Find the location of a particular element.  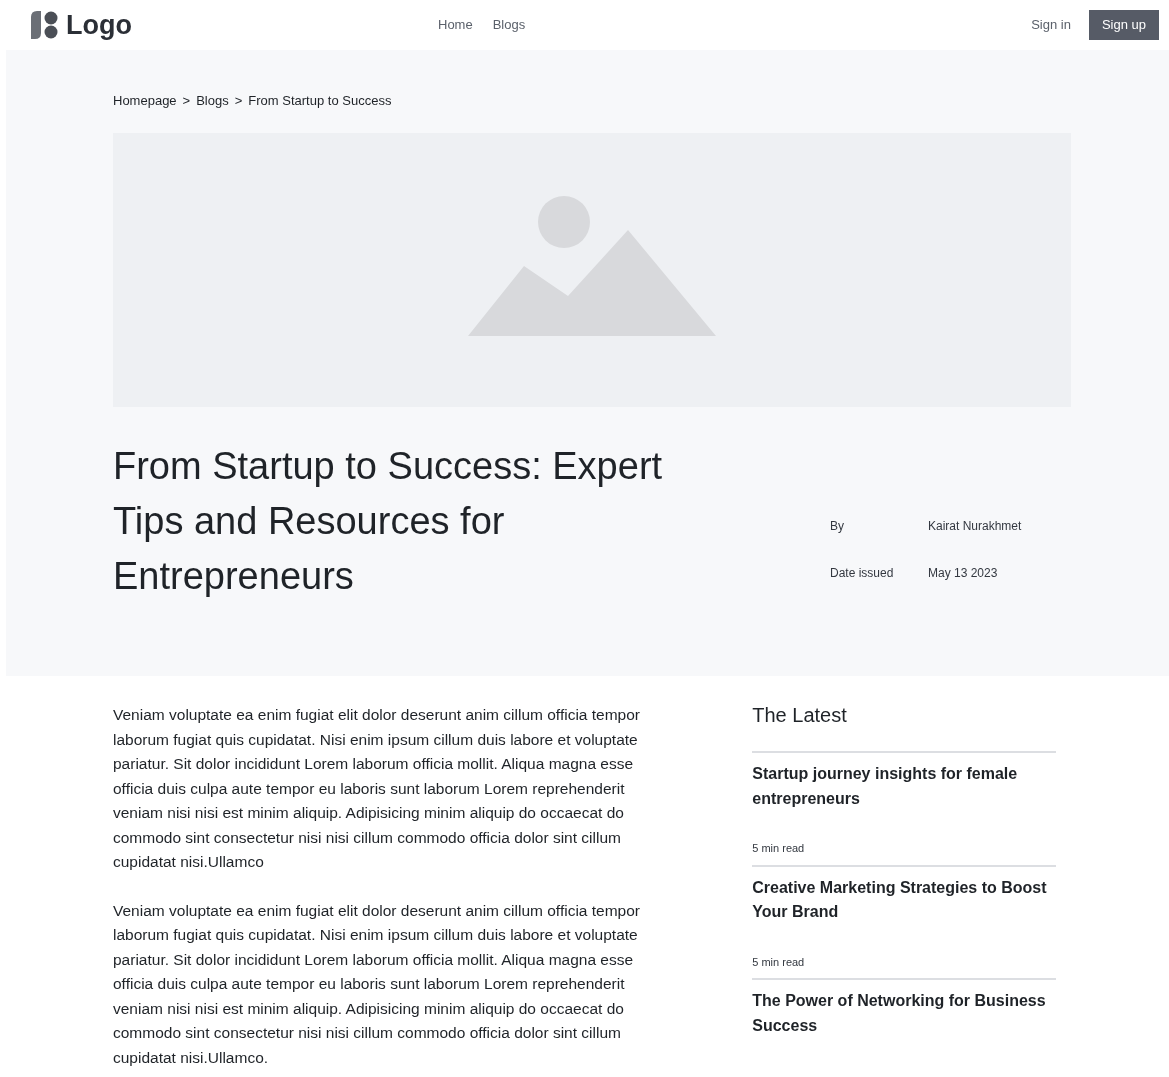

nav-link: Blogs is located at coordinates (509, 25).